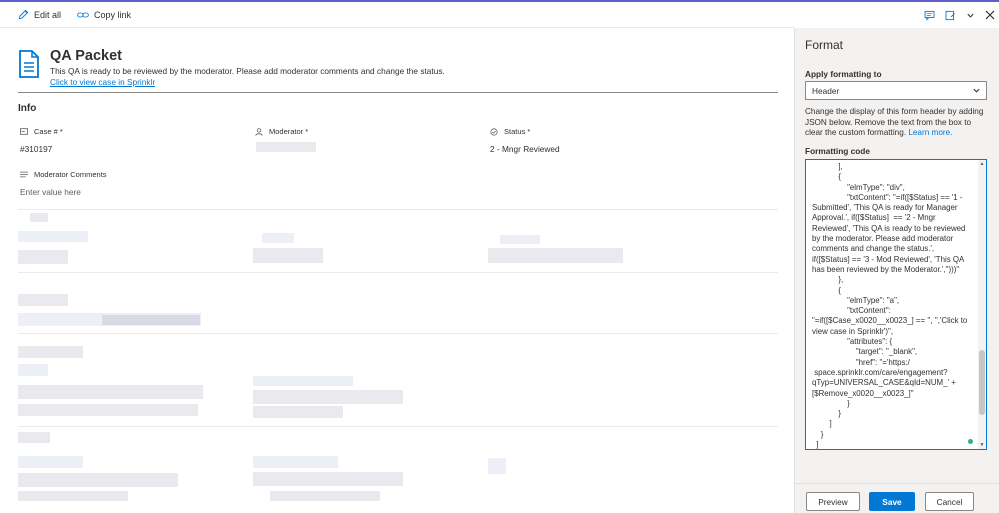  Describe the element at coordinates (982, 304) in the screenshot. I see `code-scrollbar: ▲ ▼` at that location.